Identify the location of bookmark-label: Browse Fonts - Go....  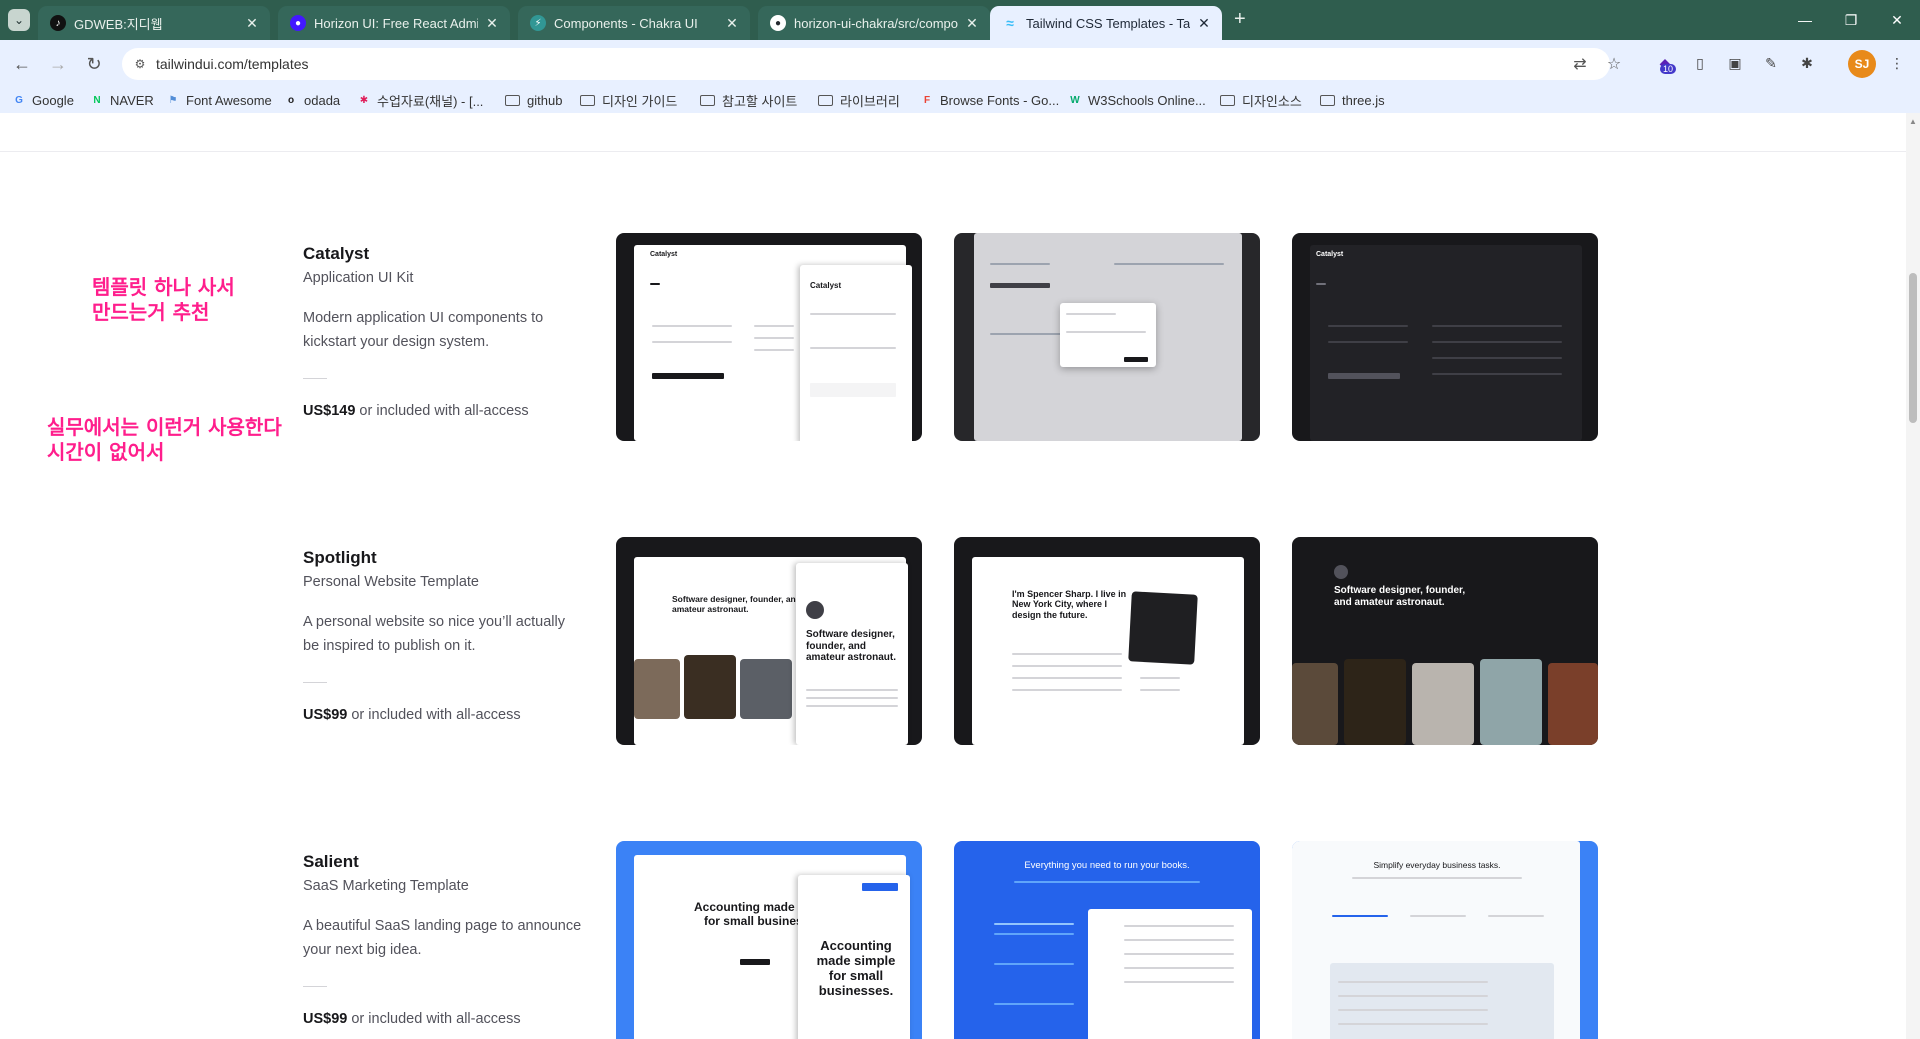
(1000, 100).